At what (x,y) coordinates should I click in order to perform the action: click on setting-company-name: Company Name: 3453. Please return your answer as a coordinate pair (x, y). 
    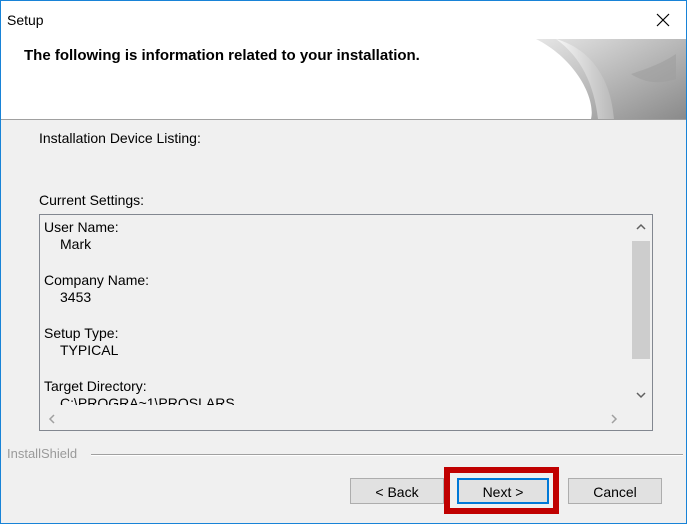
    Looking at the image, I should click on (334, 289).